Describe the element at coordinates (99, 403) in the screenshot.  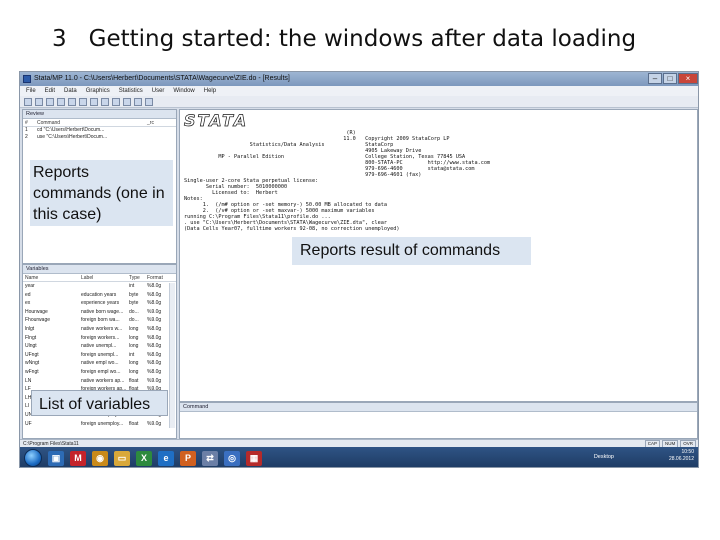
I see `callout-variables: List of variables` at that location.